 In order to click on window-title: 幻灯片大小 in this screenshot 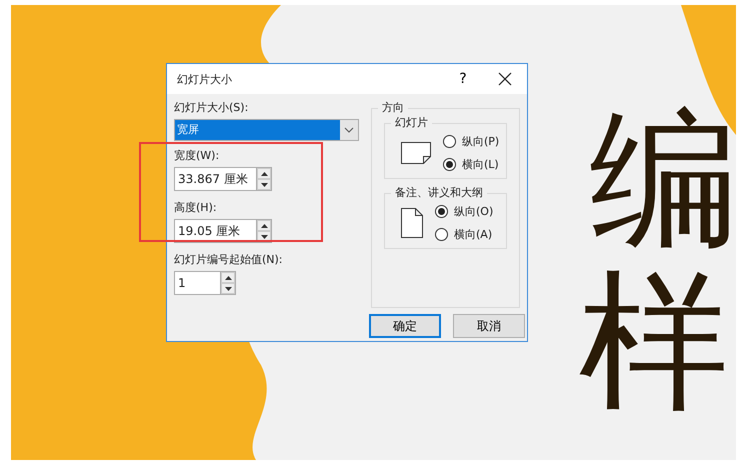, I will do `click(205, 79)`.